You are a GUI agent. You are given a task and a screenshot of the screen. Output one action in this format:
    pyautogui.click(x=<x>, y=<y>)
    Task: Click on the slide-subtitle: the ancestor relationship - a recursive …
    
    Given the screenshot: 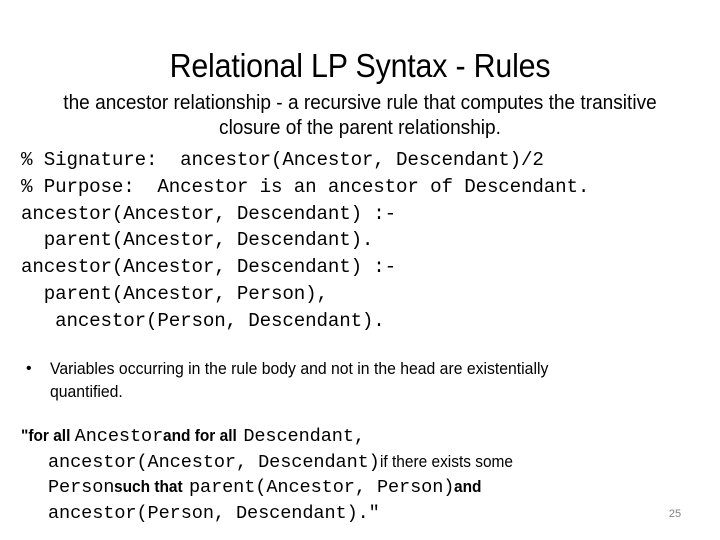 What is the action you would take?
    pyautogui.click(x=360, y=115)
    